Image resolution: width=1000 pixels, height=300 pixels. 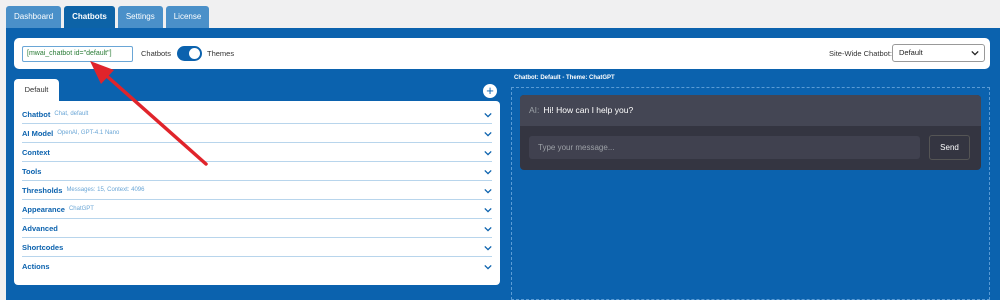 What do you see at coordinates (534, 110) in the screenshot?
I see `ai-prefix: AI:` at bounding box center [534, 110].